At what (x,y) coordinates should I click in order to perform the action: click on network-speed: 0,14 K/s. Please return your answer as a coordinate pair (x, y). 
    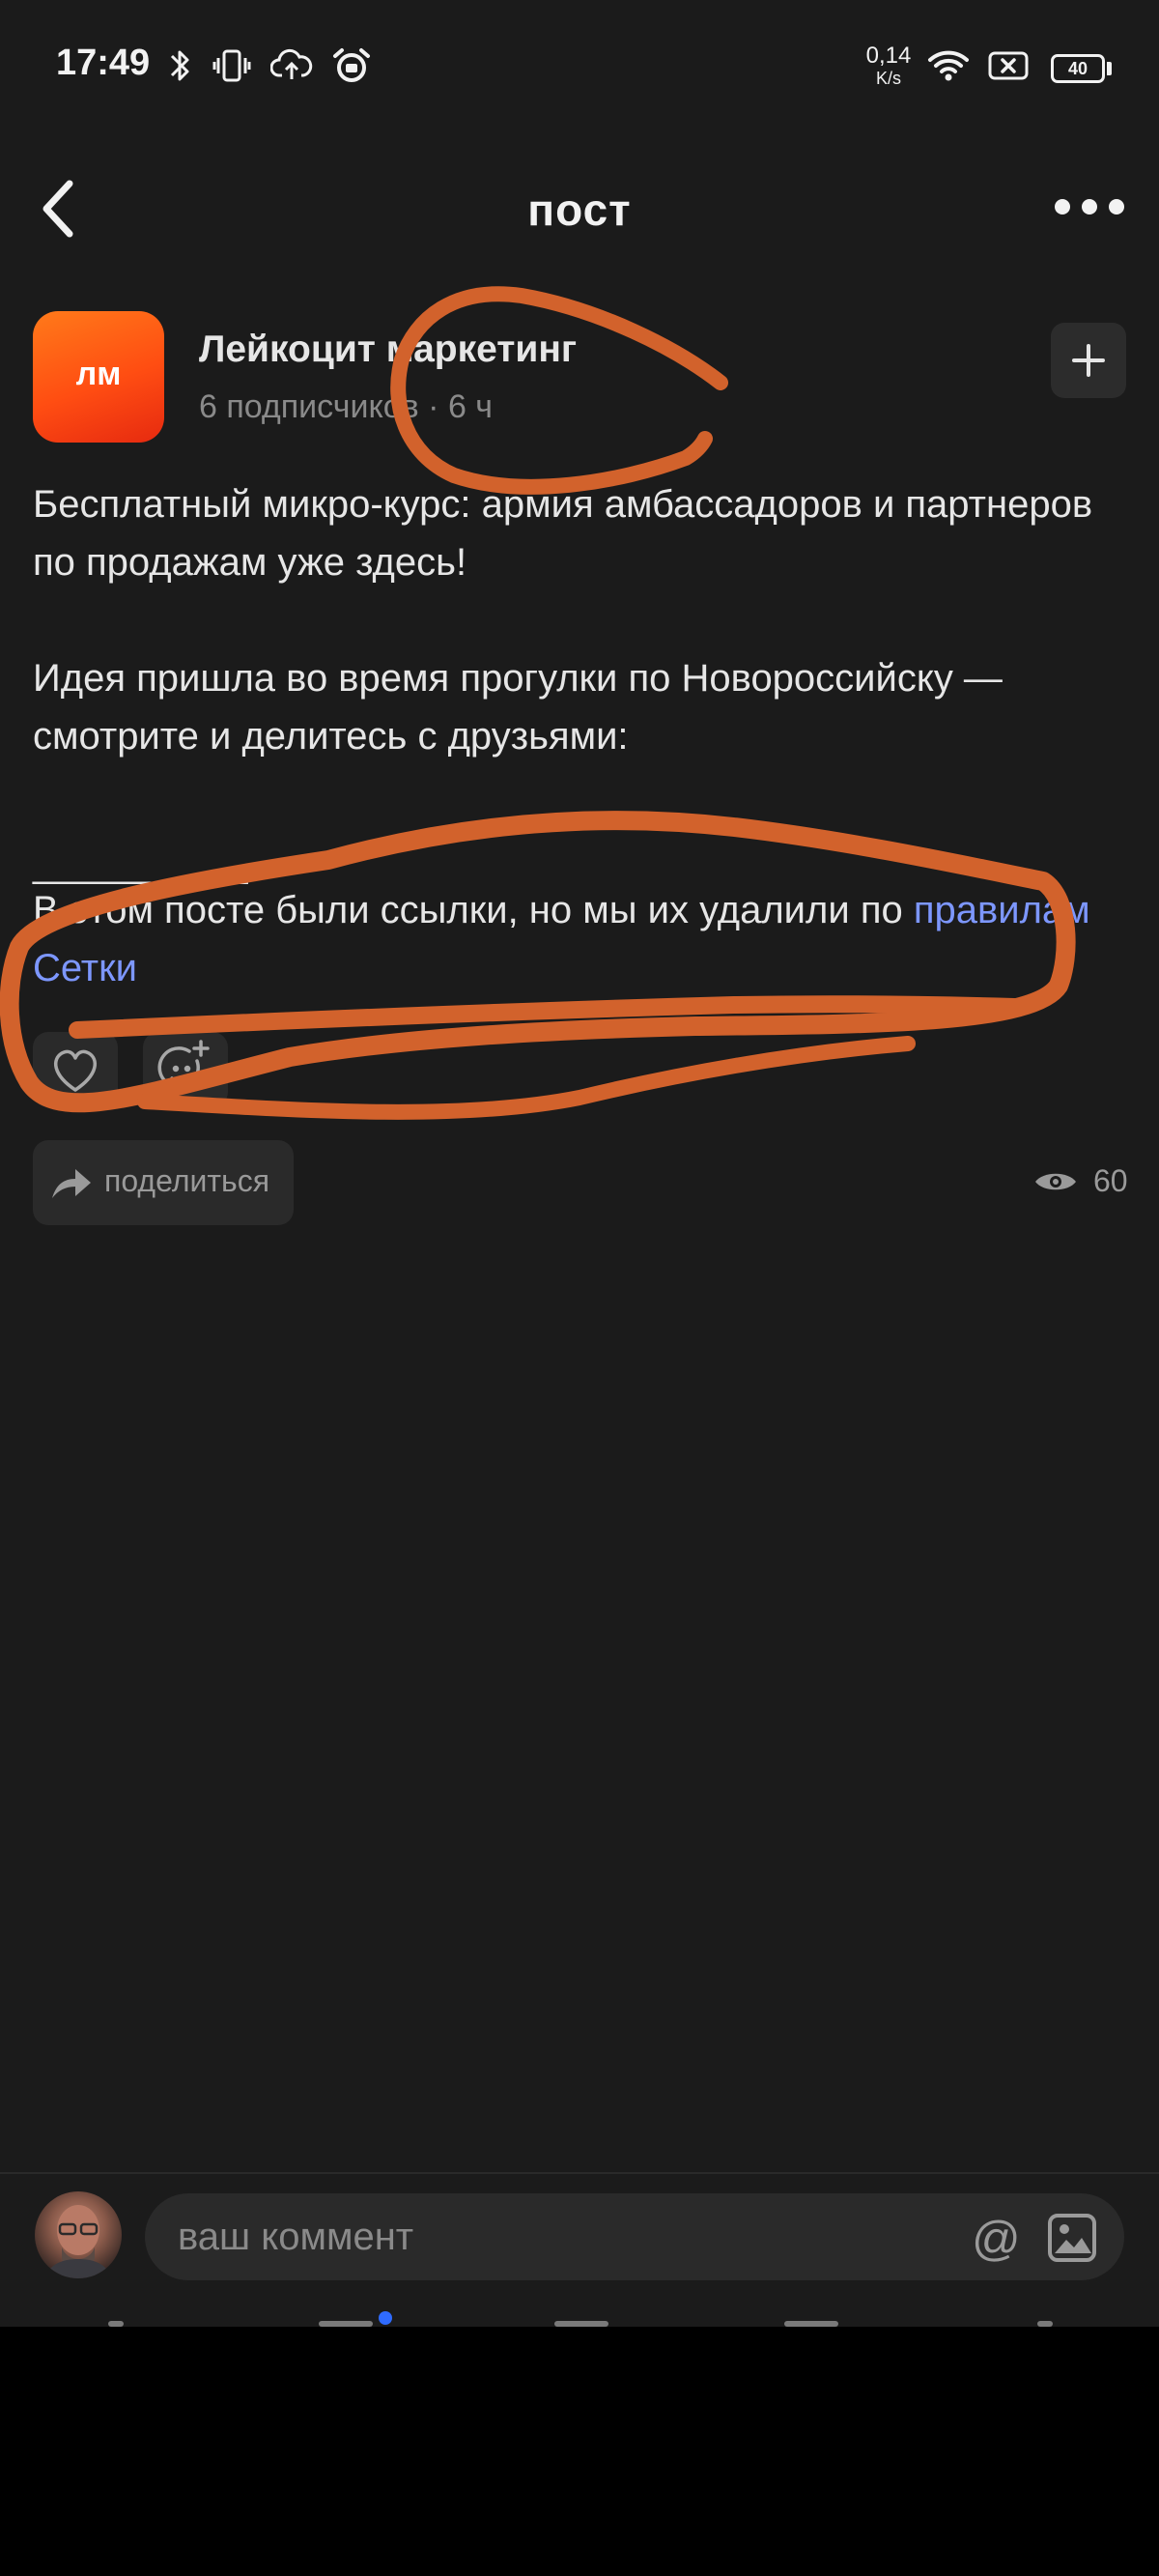
    Looking at the image, I should click on (889, 65).